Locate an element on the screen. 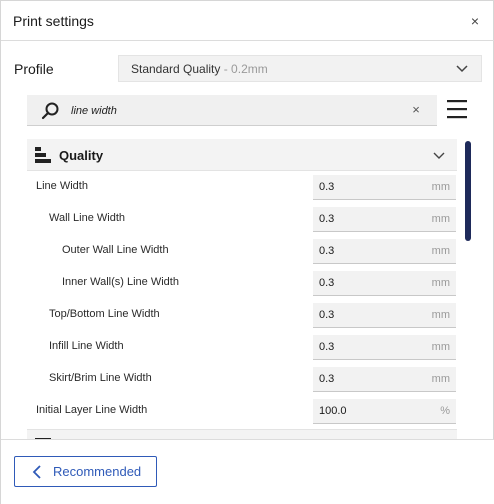  setting-label: Inner Wall(s) Line Width is located at coordinates (120, 282).